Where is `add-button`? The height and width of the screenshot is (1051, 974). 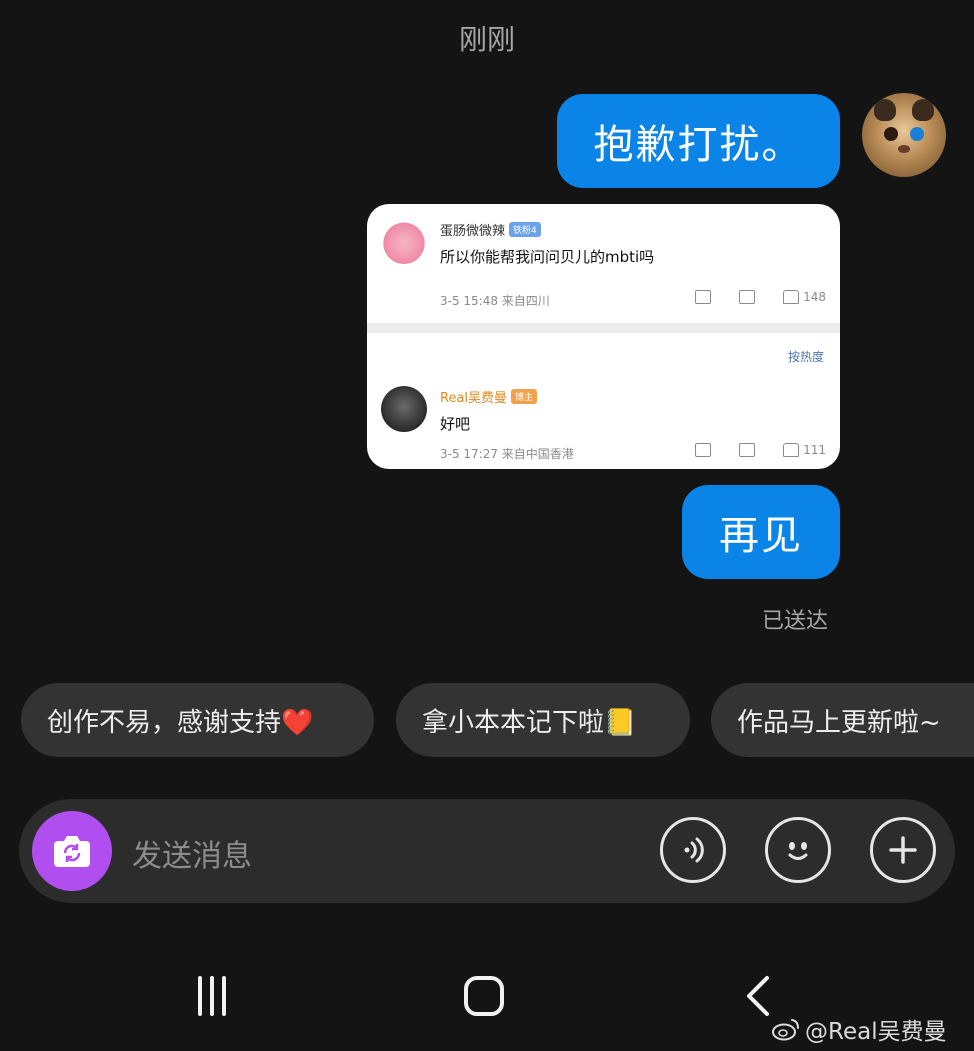
add-button is located at coordinates (903, 850).